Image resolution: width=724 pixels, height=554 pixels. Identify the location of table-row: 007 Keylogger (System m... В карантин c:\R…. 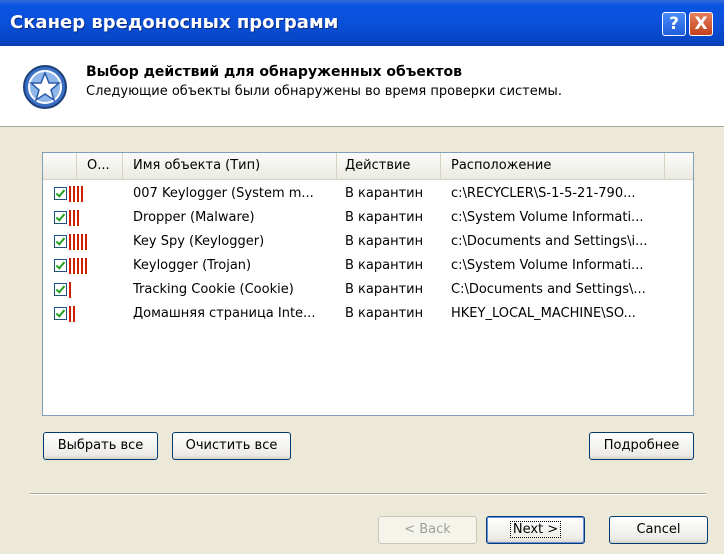
(368, 193).